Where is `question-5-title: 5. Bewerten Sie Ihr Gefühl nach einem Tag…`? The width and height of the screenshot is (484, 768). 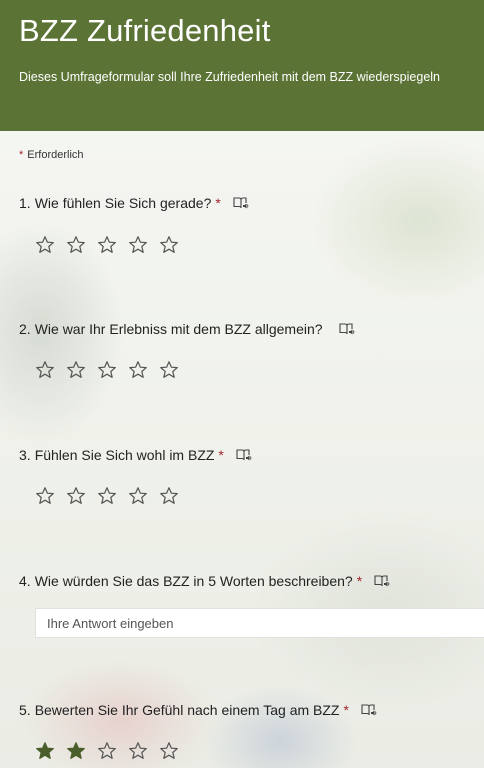
question-5-title: 5. Bewerten Sie Ihr Gefühl nach einem Tag… is located at coordinates (198, 710).